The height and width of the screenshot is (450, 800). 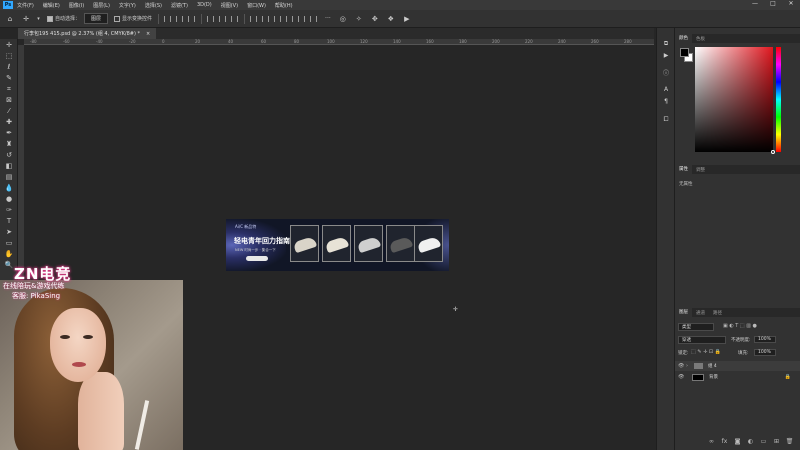 What do you see at coordinates (700, 170) in the screenshot?
I see `tab-adjustments: 调整` at bounding box center [700, 170].